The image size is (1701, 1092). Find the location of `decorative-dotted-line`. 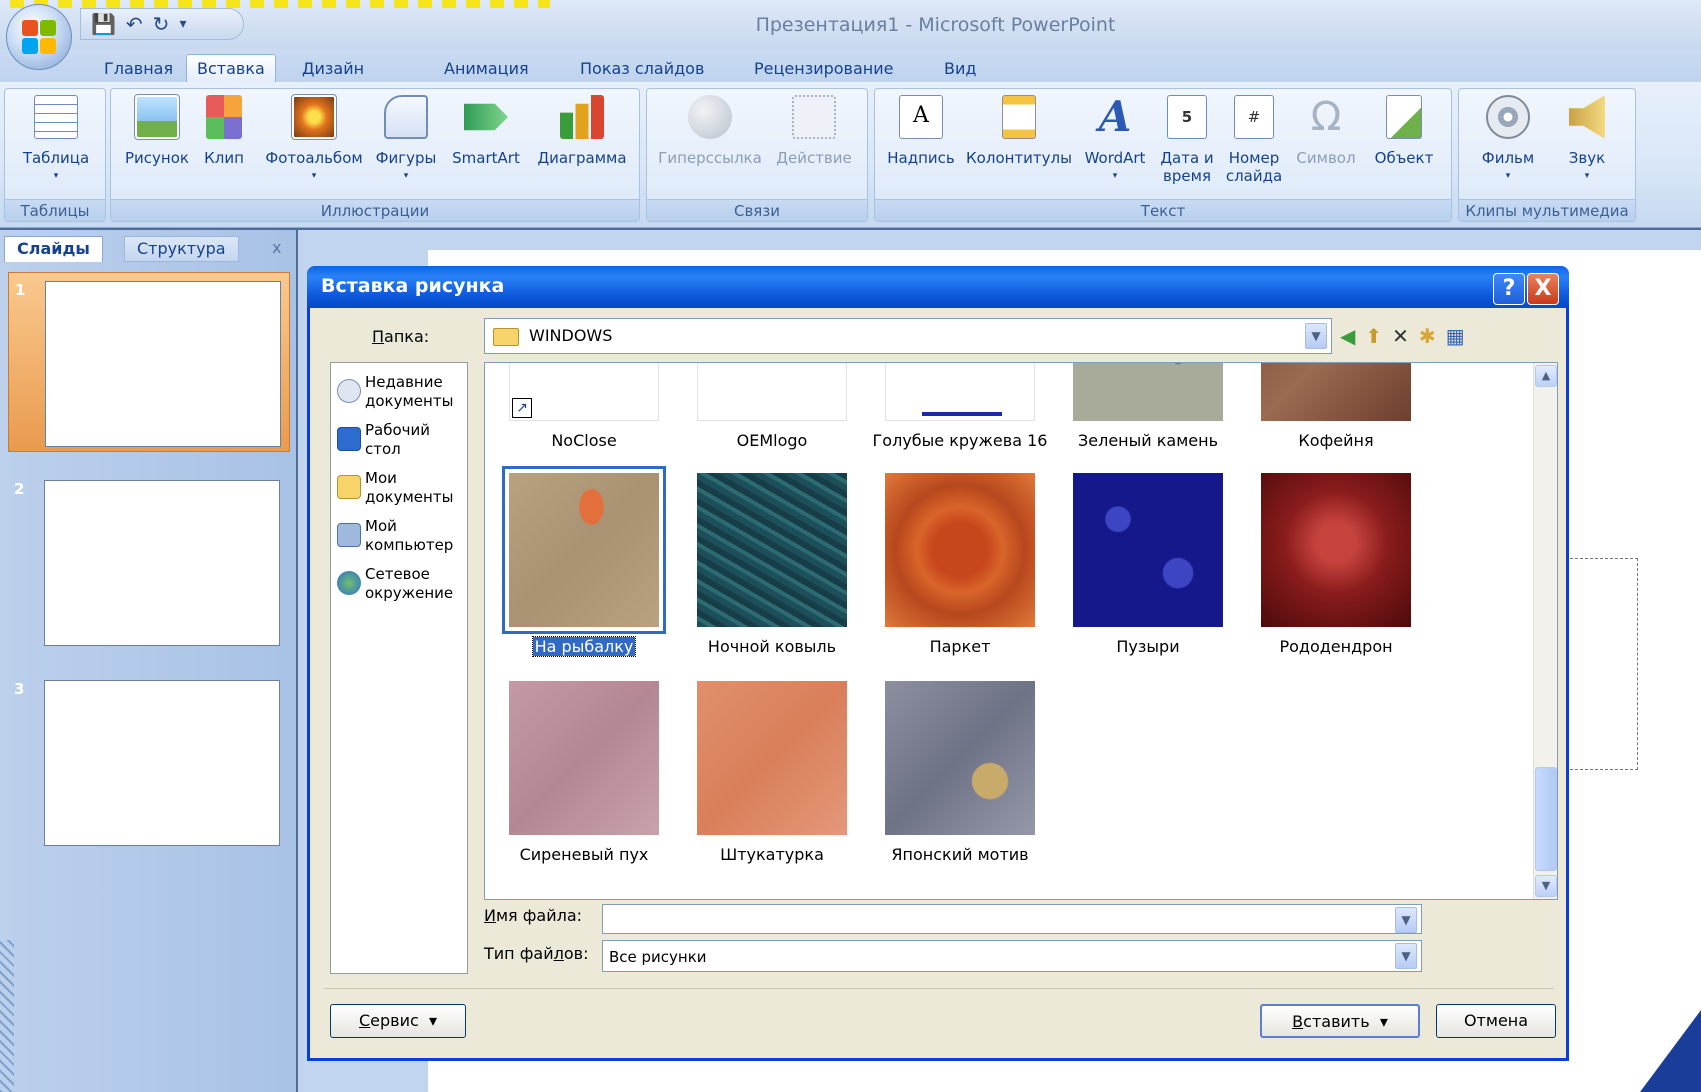

decorative-dotted-line is located at coordinates (280, 4).